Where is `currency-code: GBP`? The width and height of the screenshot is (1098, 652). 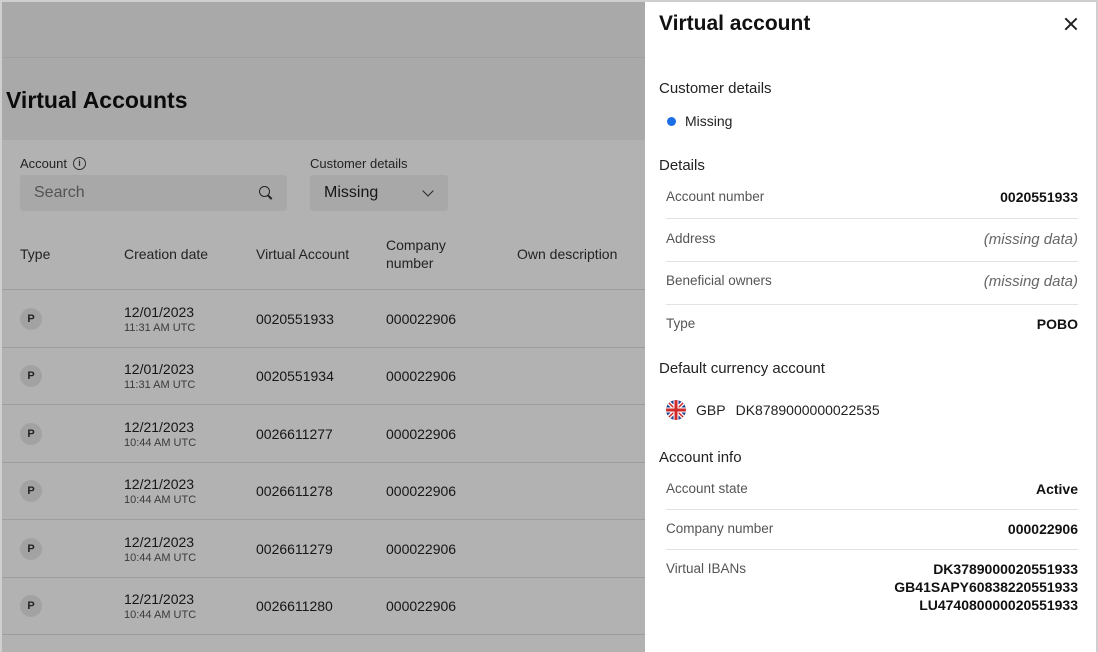
currency-code: GBP is located at coordinates (711, 410).